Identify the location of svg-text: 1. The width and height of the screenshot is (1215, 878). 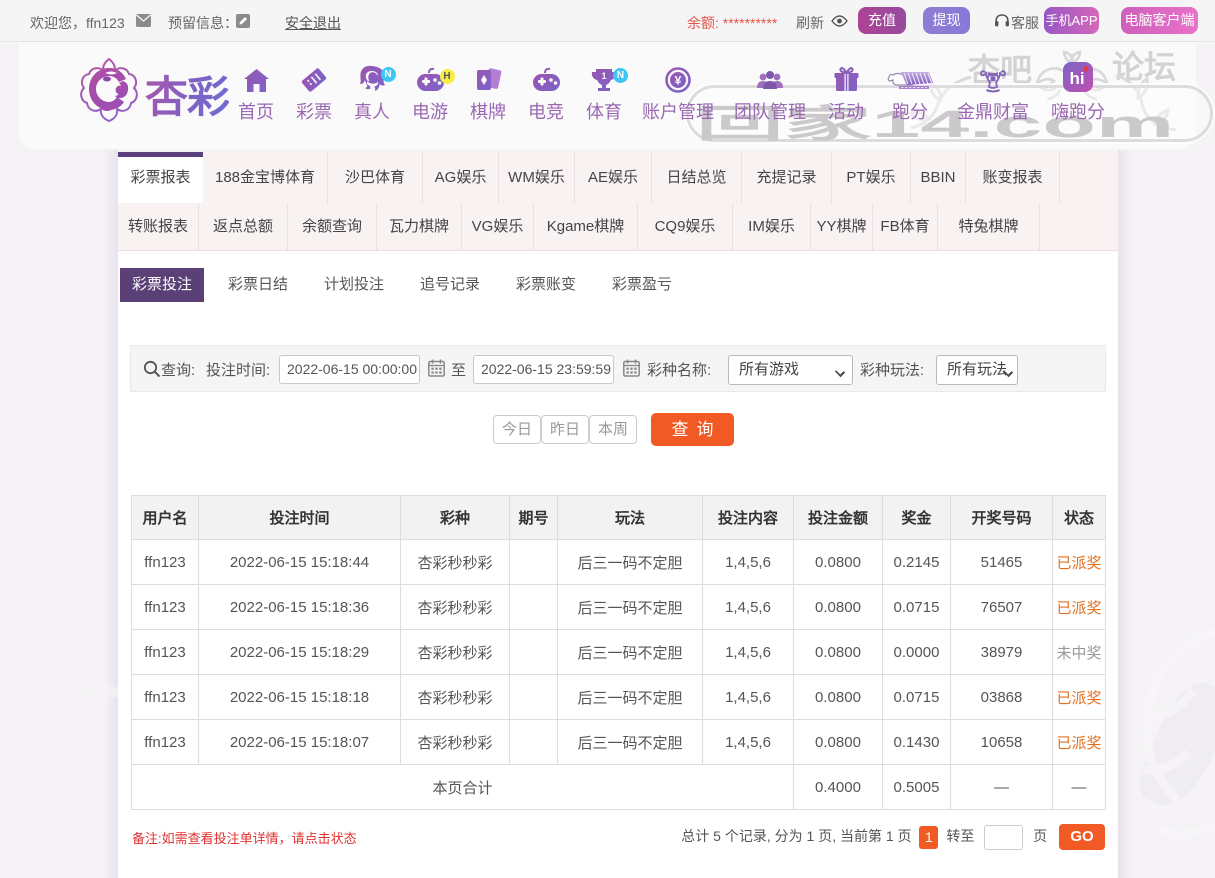
(603, 76).